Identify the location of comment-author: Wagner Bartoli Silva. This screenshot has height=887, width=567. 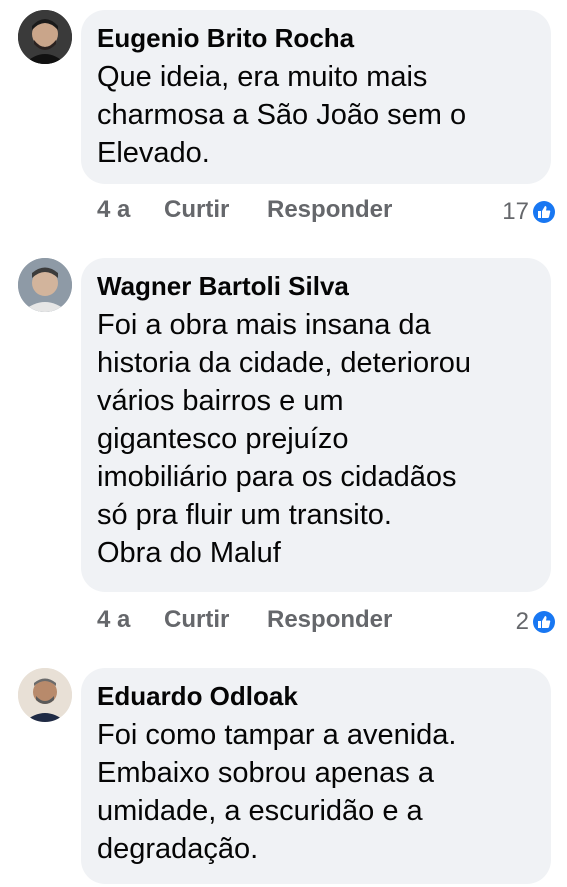
(315, 286).